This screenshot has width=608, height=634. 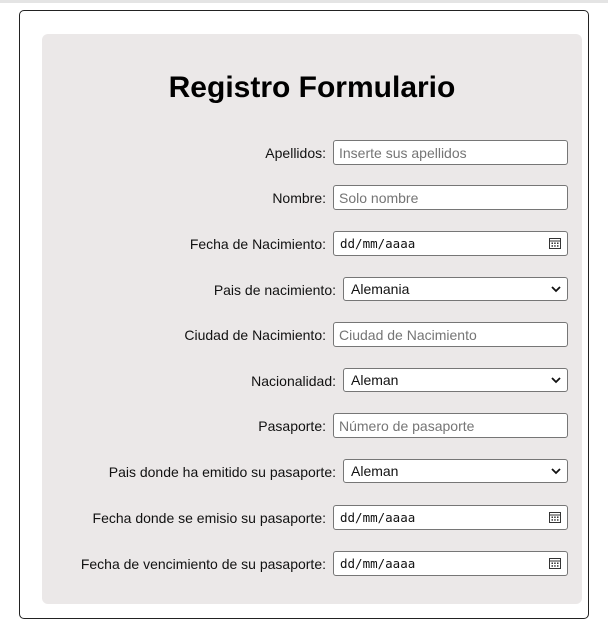 I want to click on ciudad-nacimiento-input, so click(x=450, y=334).